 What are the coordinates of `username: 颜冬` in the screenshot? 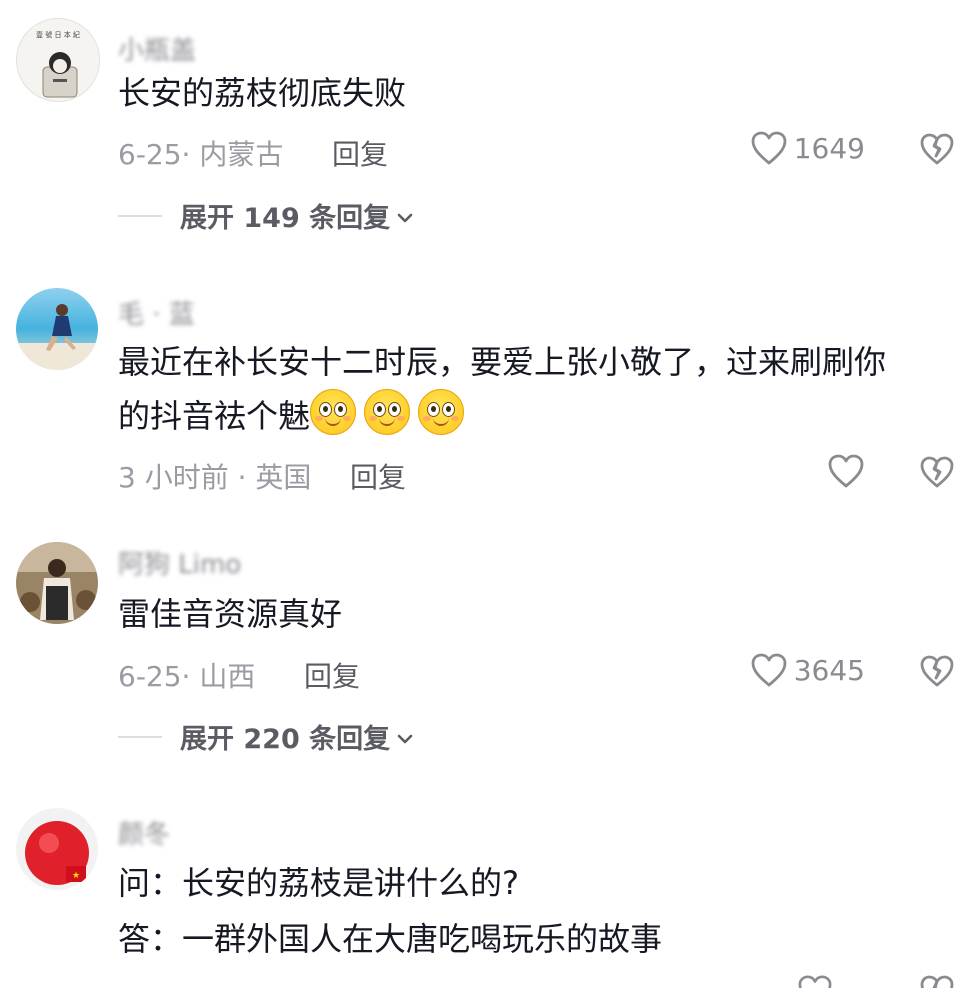 It's located at (144, 832).